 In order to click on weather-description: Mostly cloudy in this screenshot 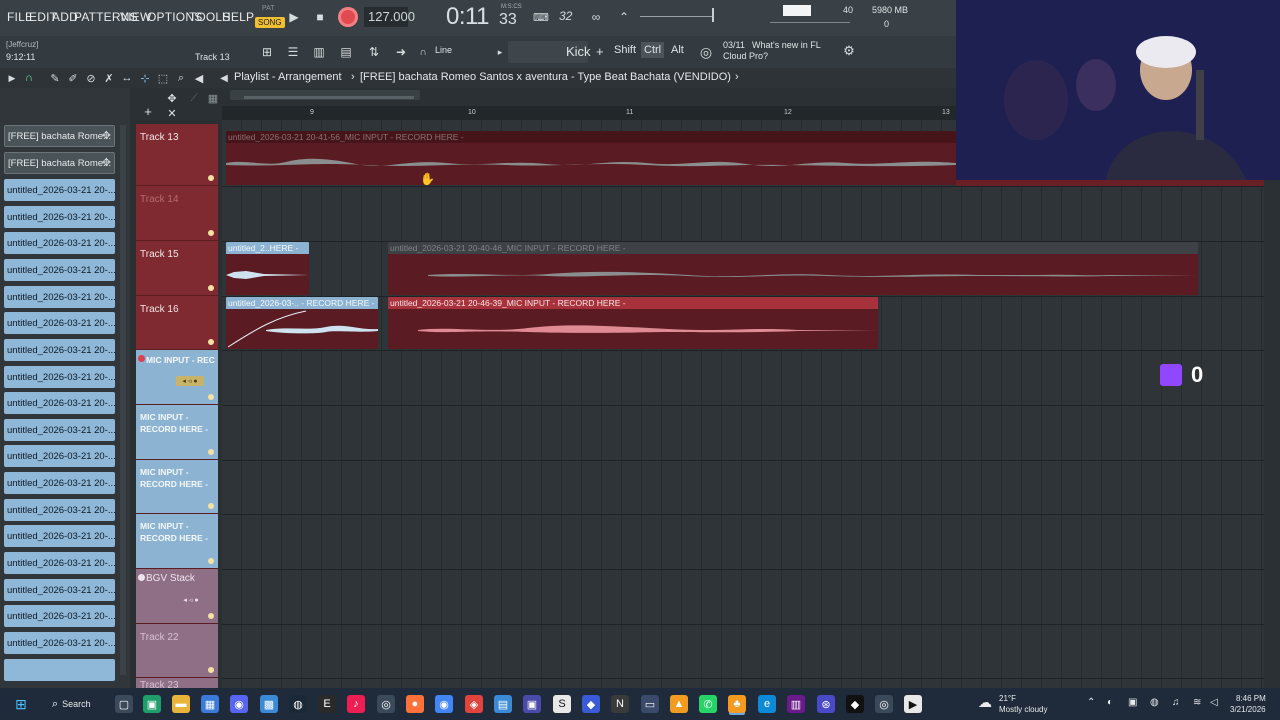, I will do `click(1023, 709)`.